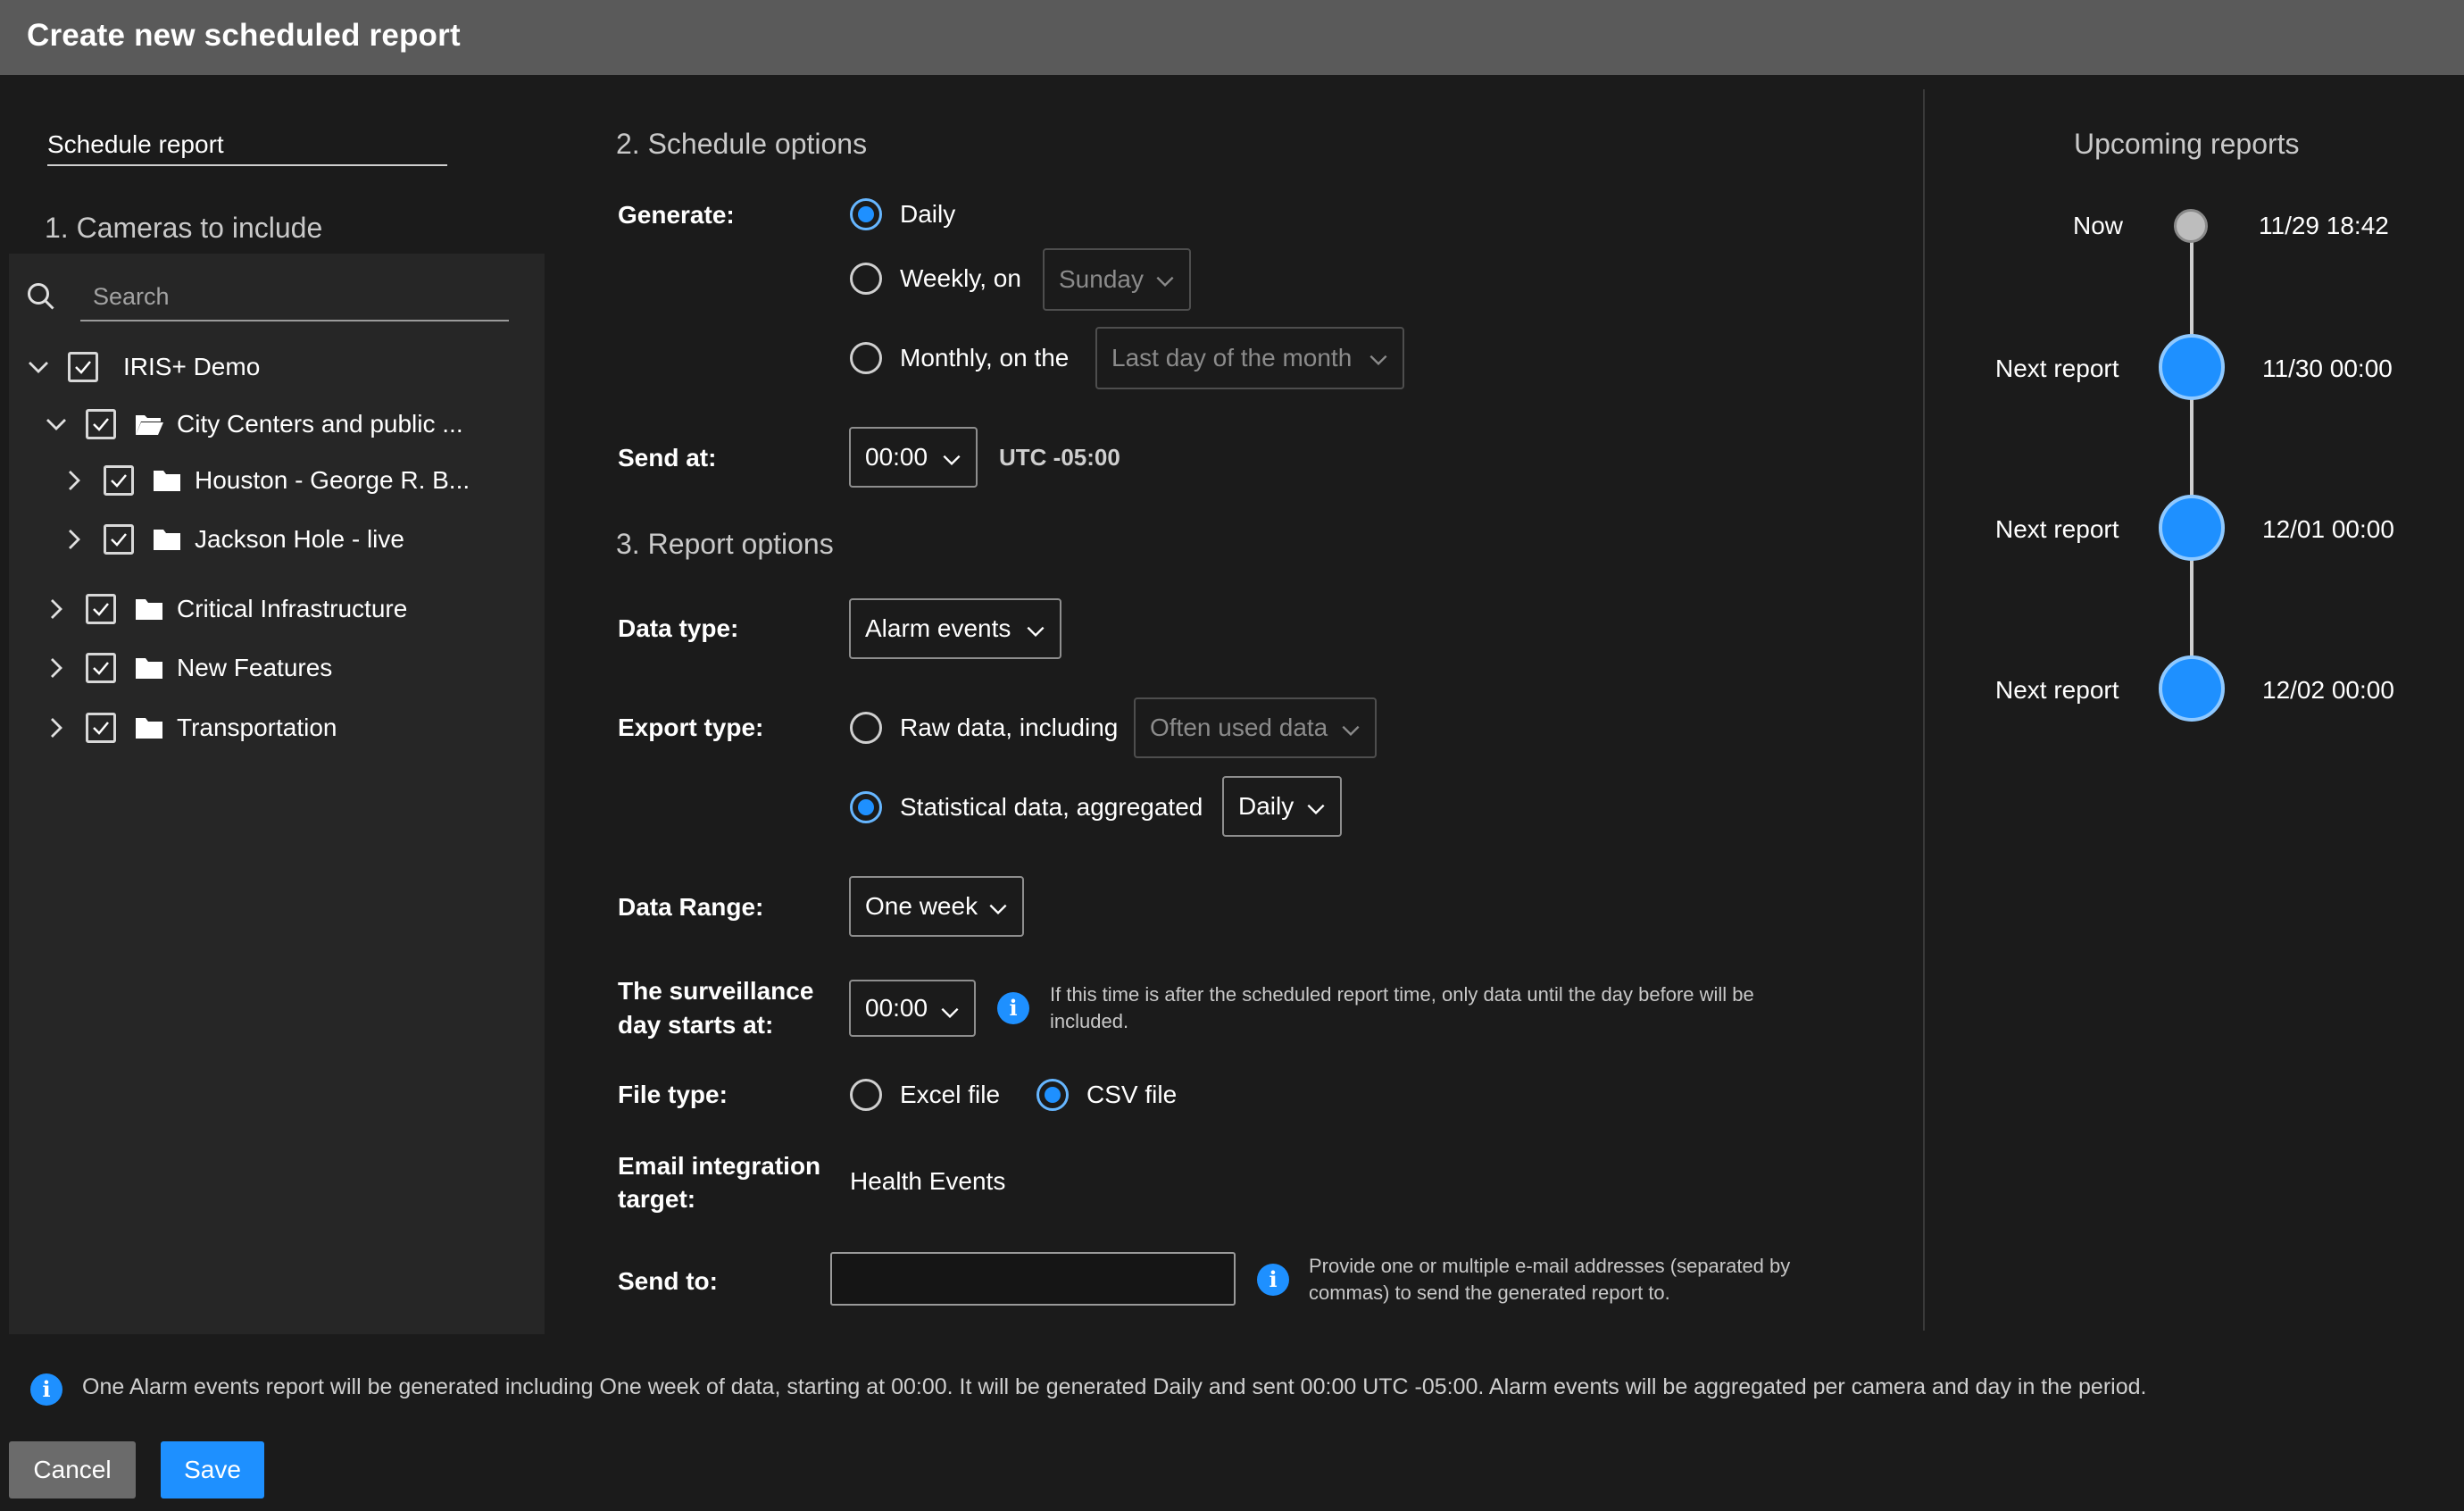  I want to click on tree-item-label: Transportation, so click(257, 727).